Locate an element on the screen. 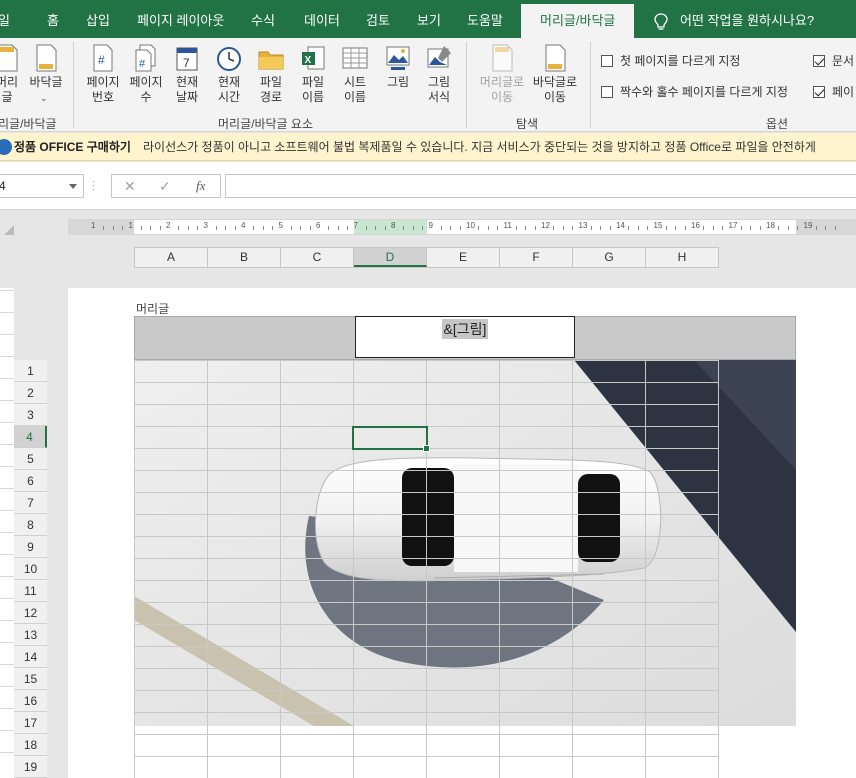 The image size is (856, 778). goto-header-label-2: 이동 is located at coordinates (502, 97).